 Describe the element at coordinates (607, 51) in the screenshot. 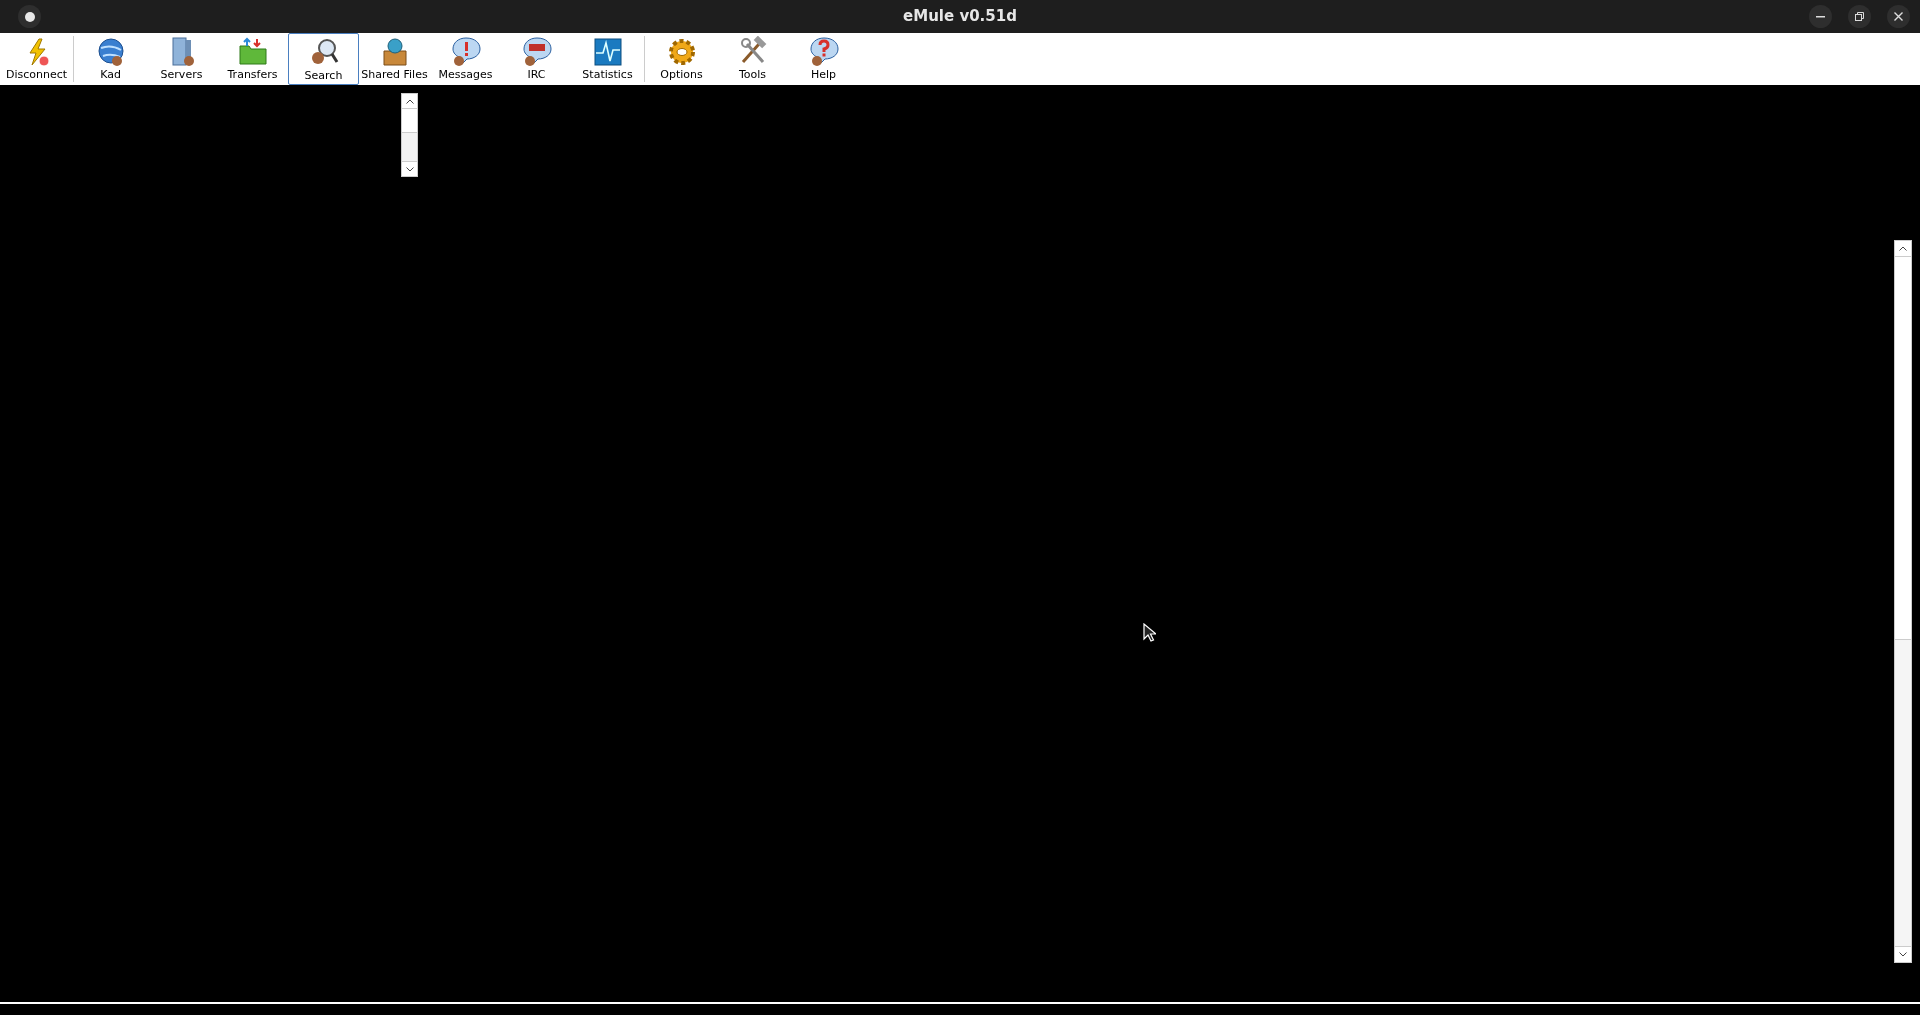

I see `pulse-chart-icon` at that location.